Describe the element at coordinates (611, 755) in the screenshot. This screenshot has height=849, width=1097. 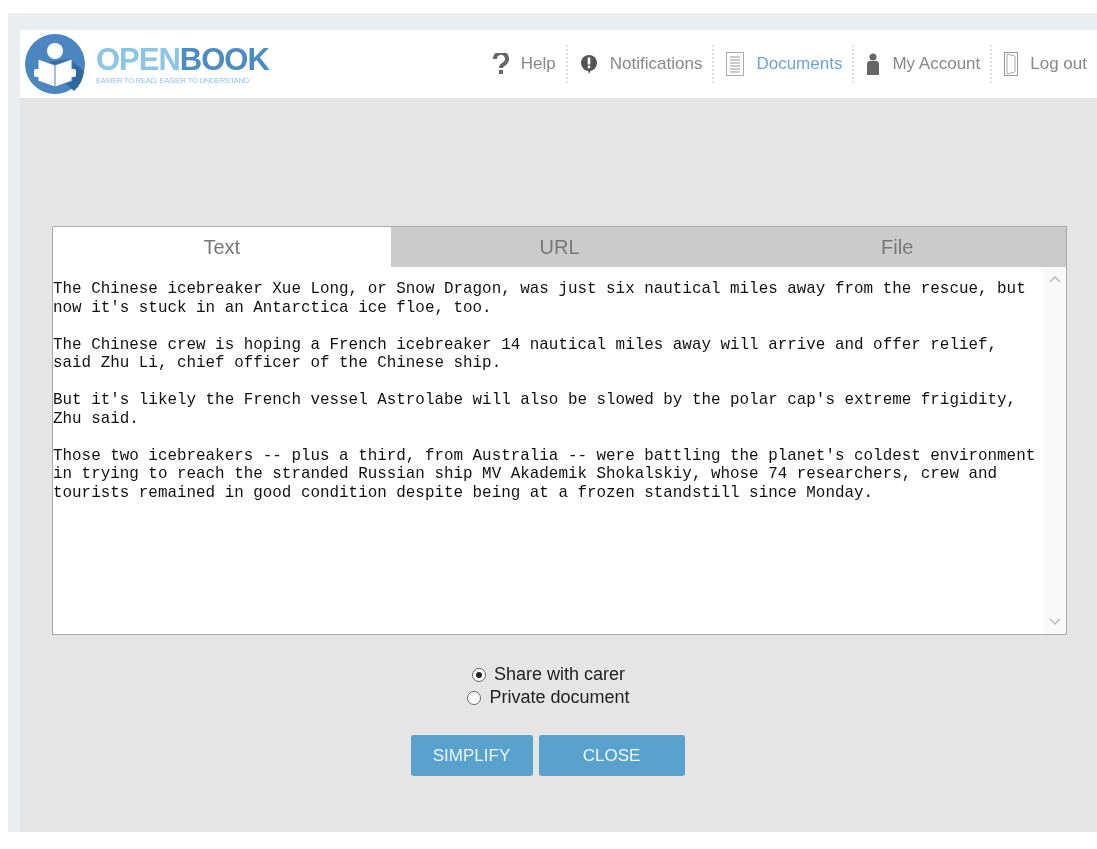
I see `action-button: CLOSE` at that location.